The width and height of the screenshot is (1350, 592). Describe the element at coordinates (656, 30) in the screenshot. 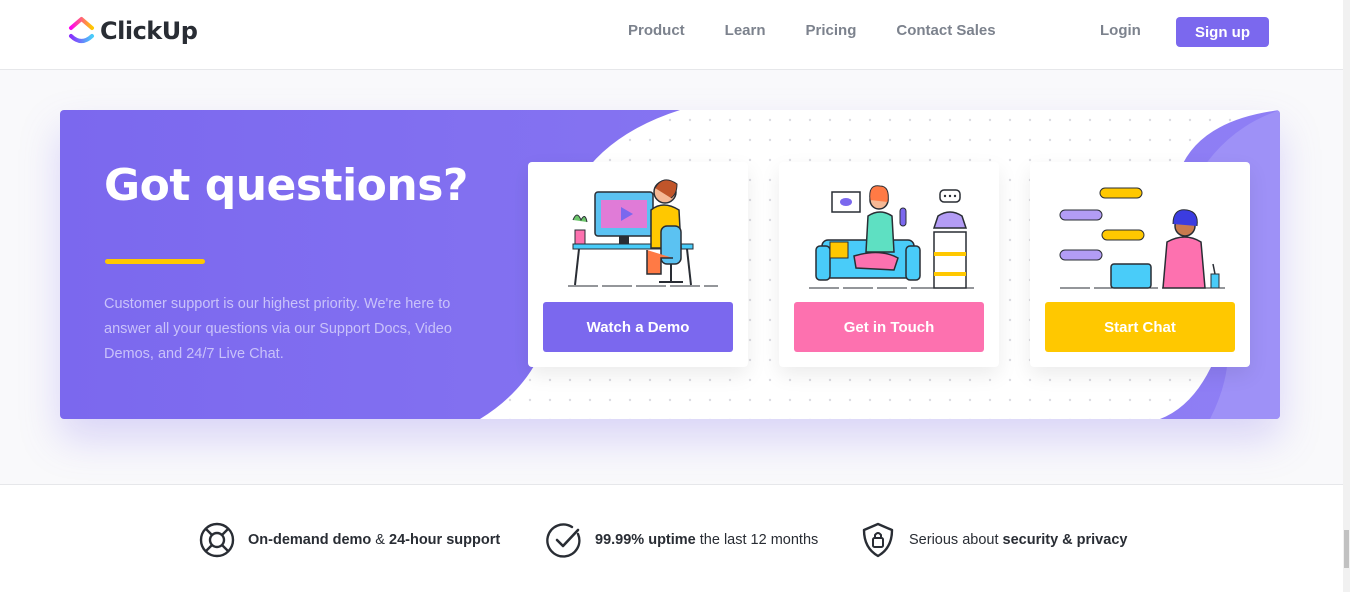

I see `nav-product: Product` at that location.